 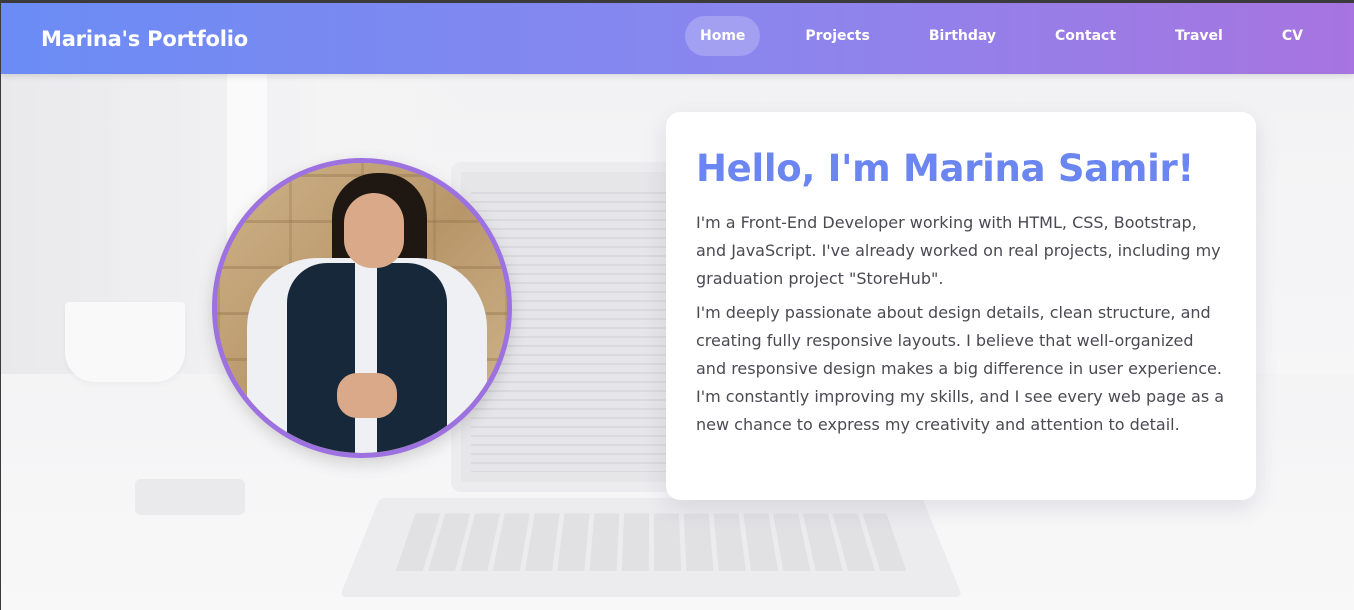 I want to click on profile-photo, so click(x=362, y=308).